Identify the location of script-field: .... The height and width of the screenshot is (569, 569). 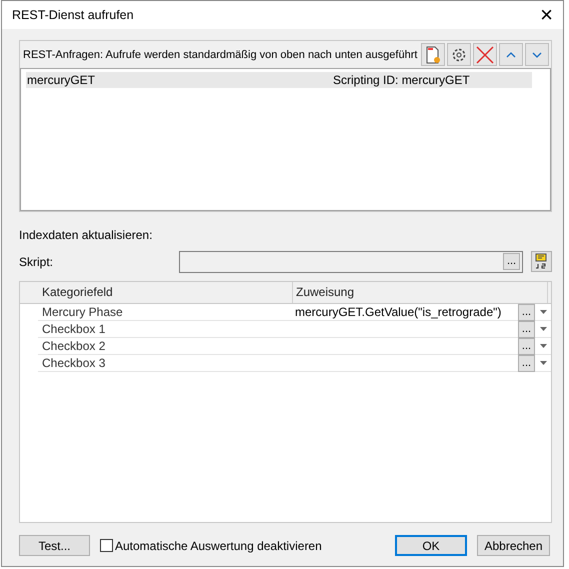
(351, 261).